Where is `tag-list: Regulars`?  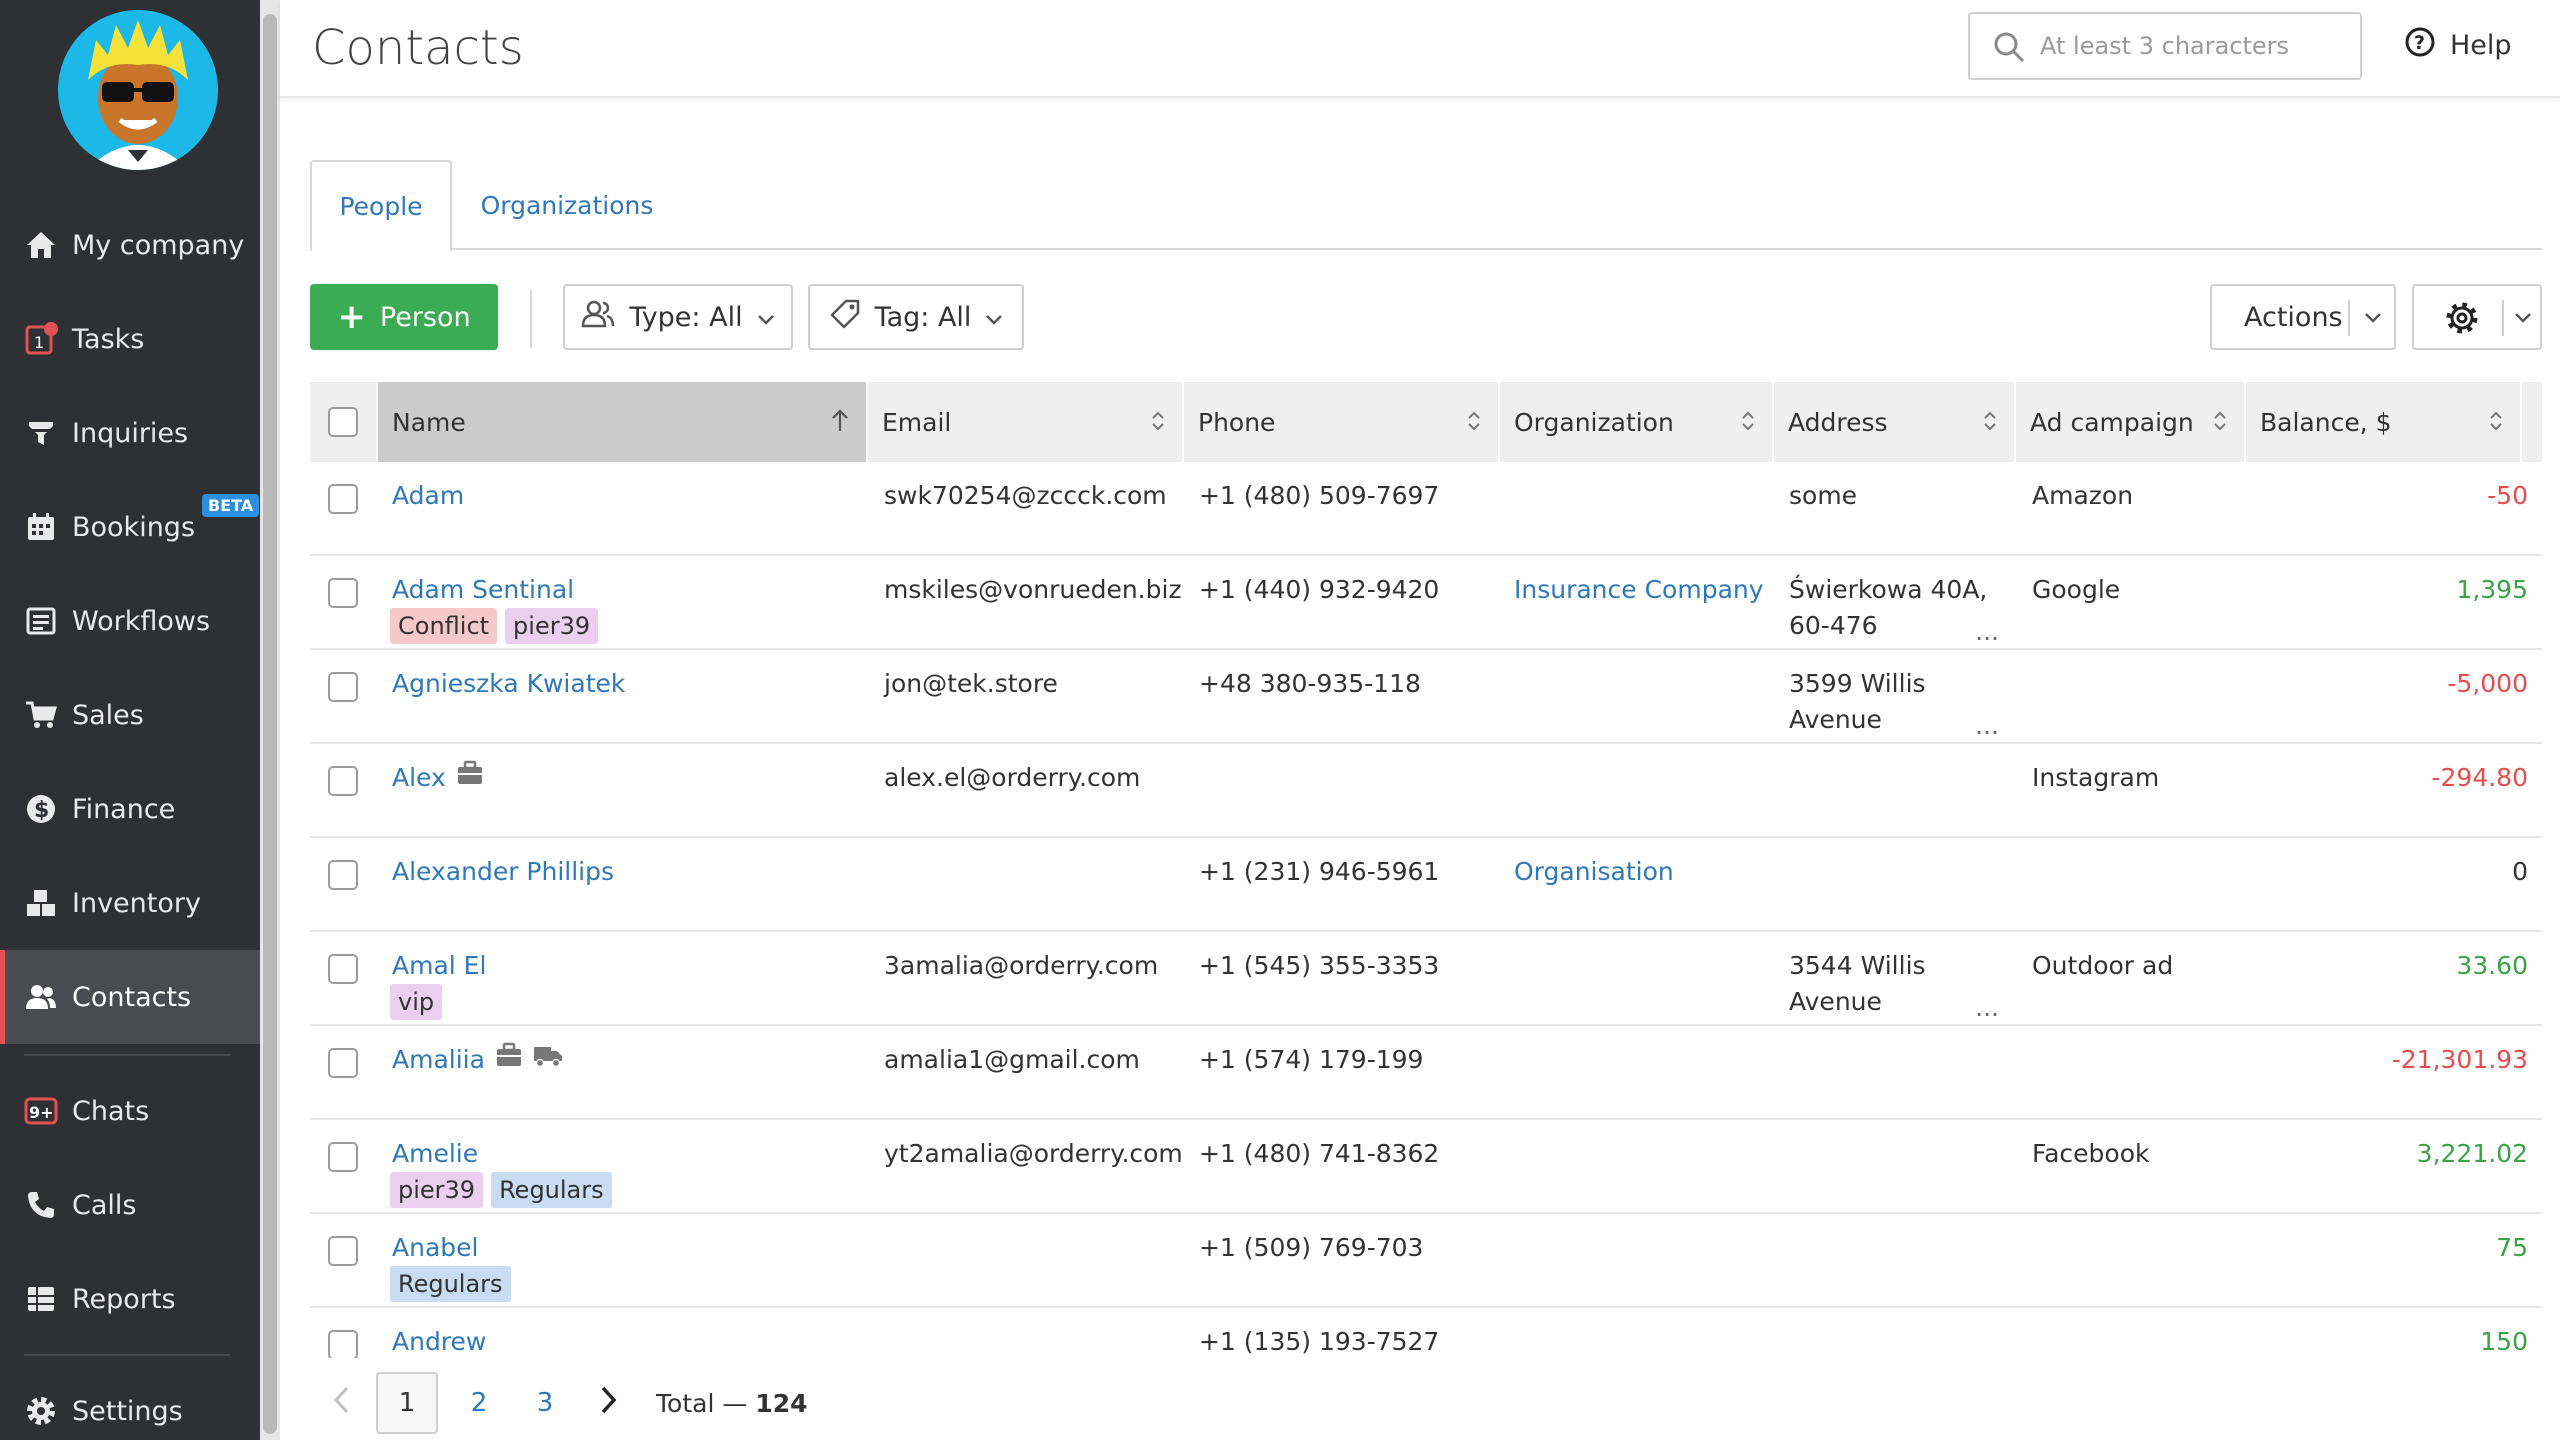
tag-list: Regulars is located at coordinates (450, 1284).